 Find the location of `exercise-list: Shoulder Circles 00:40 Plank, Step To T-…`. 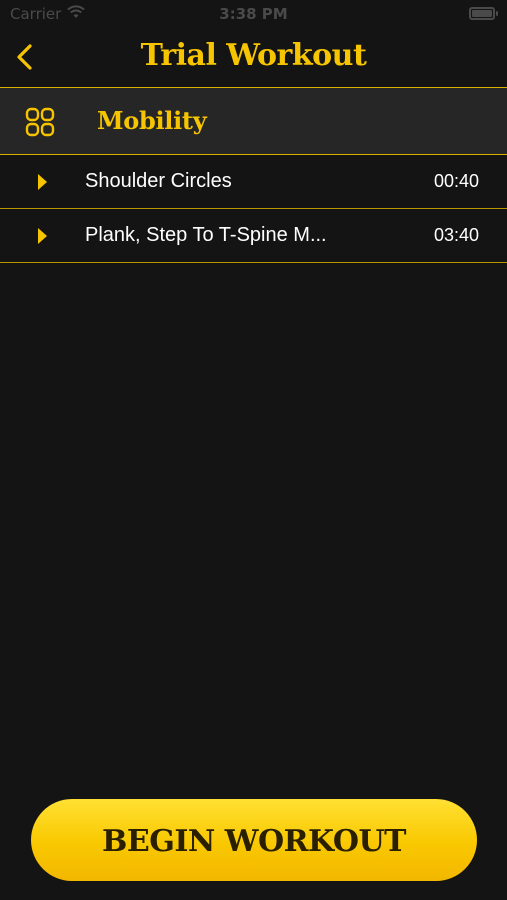

exercise-list: Shoulder Circles 00:40 Plank, Step To T-… is located at coordinates (253, 209).